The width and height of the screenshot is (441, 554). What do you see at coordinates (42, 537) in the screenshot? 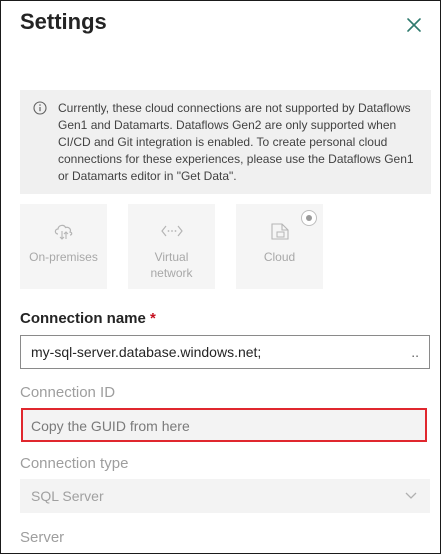
I see `server-label: Server` at bounding box center [42, 537].